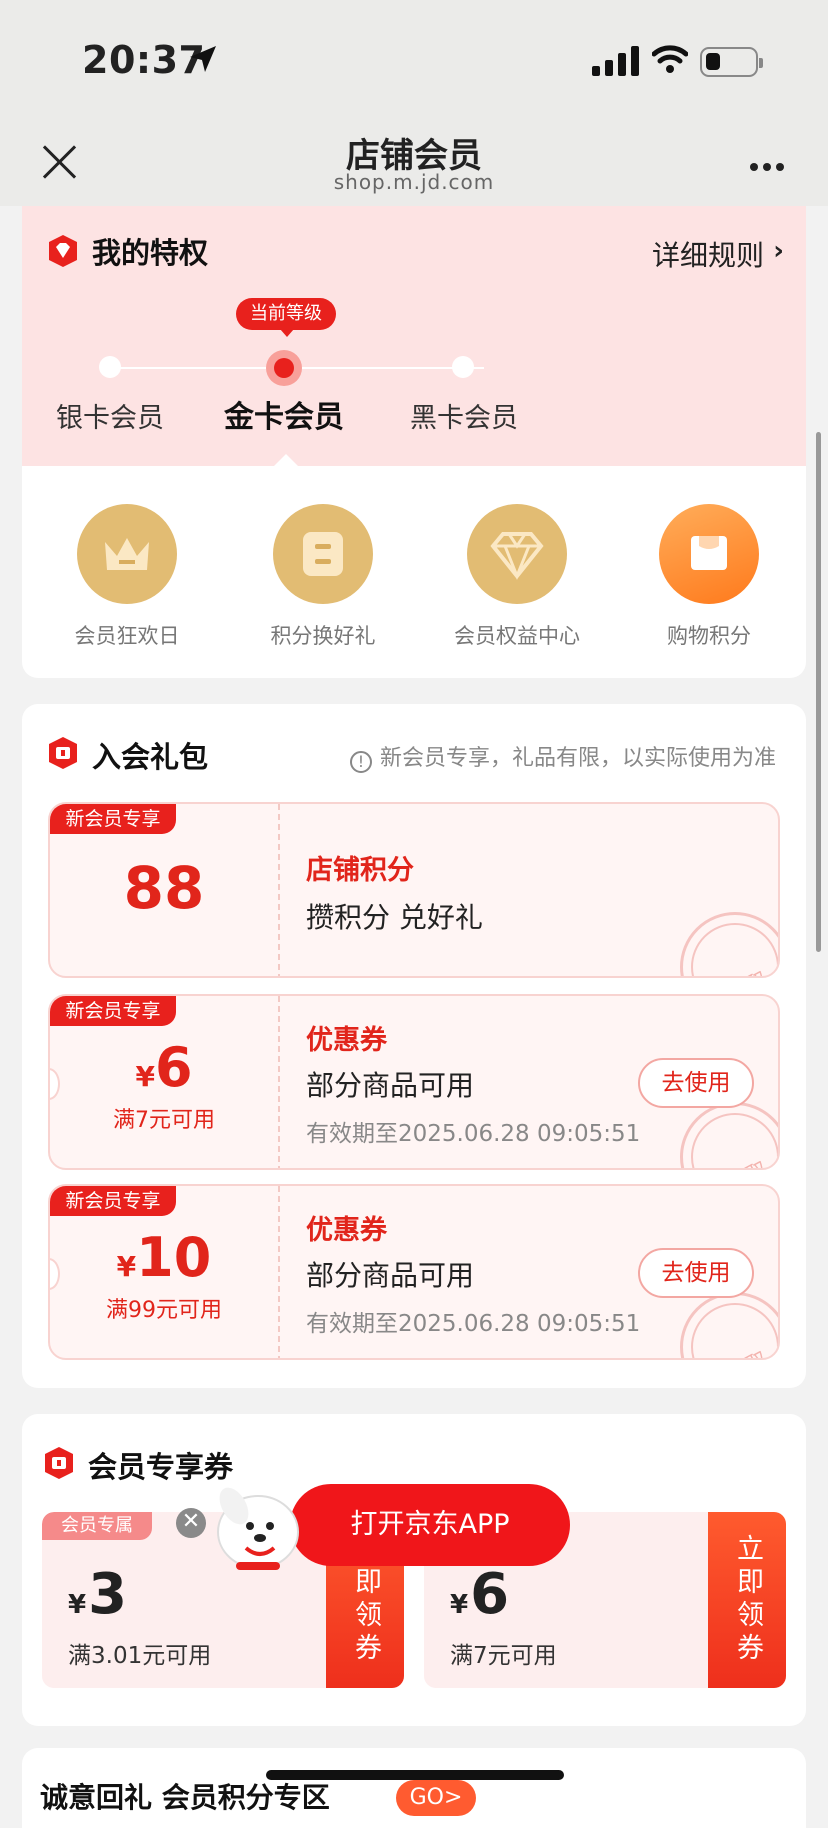 The width and height of the screenshot is (828, 1828). Describe the element at coordinates (144, 60) in the screenshot. I see `clock: 20:37` at that location.